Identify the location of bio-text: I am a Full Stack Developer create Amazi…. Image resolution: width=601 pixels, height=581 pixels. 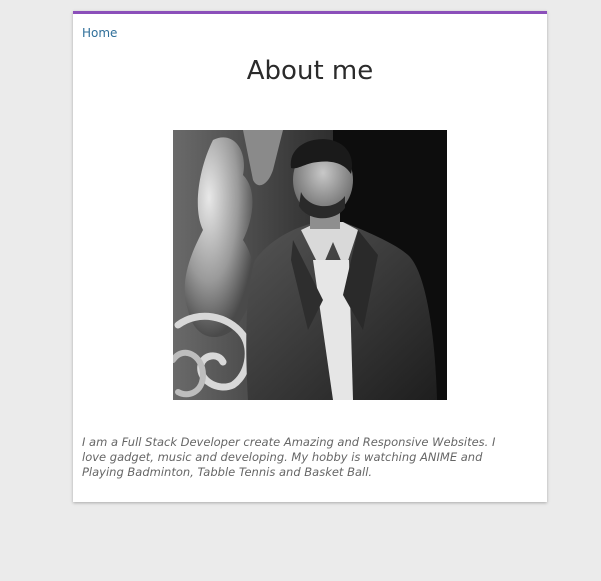
(289, 457).